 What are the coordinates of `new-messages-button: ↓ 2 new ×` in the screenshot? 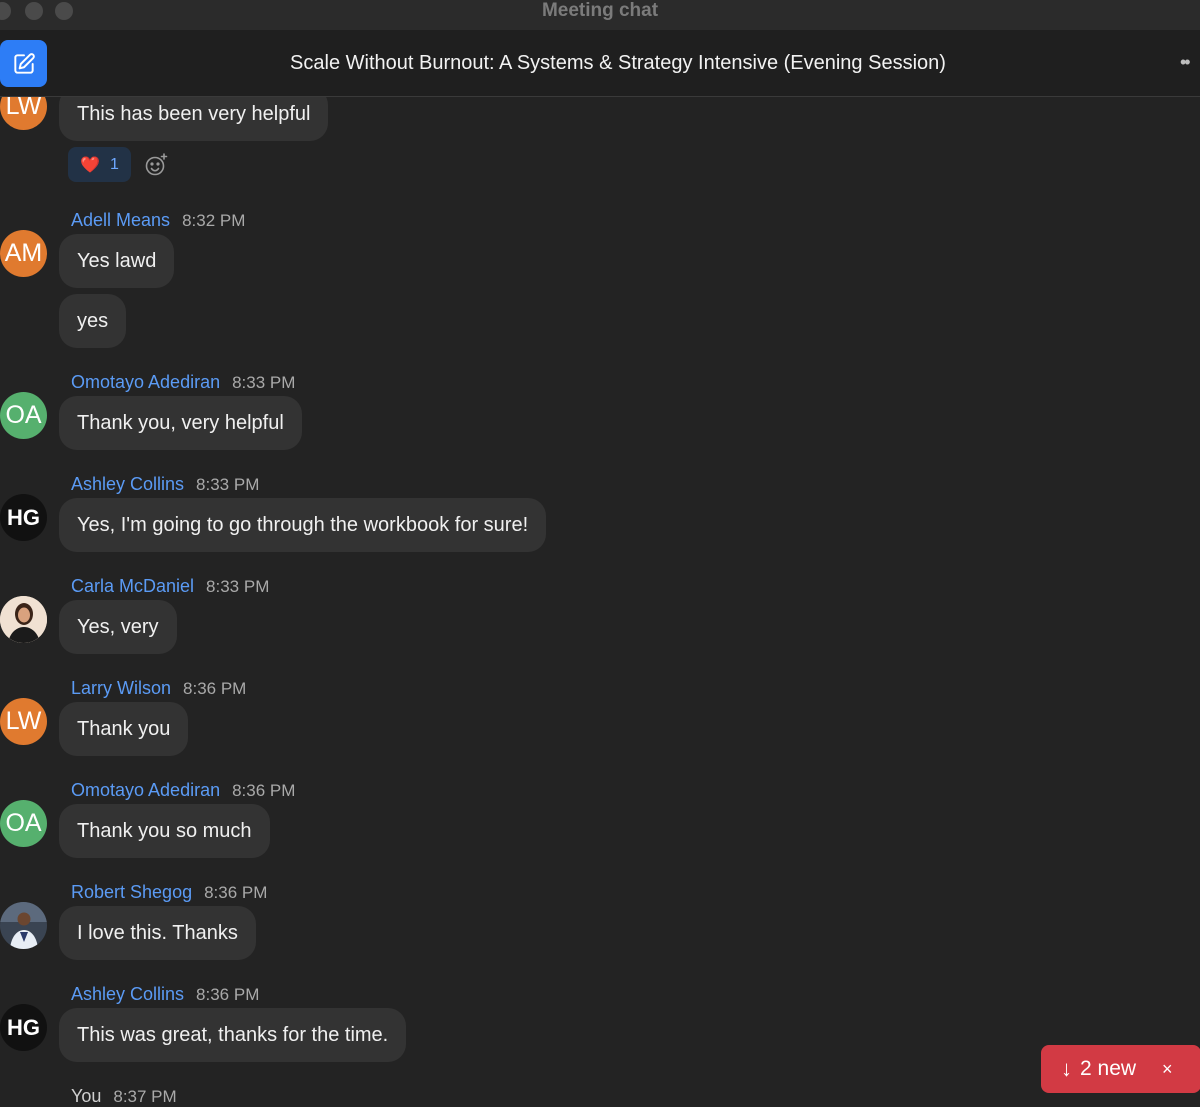 It's located at (1120, 1069).